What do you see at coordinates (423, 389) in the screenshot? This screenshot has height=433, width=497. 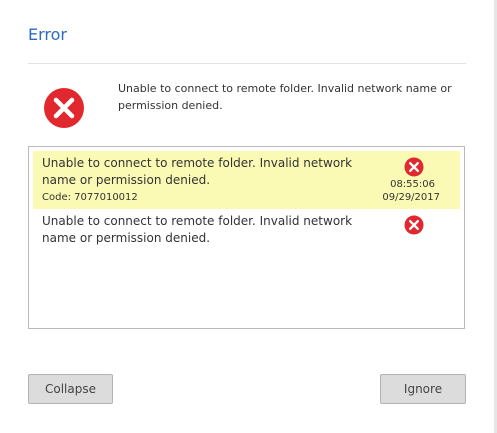 I see `ignore-button: Ignore` at bounding box center [423, 389].